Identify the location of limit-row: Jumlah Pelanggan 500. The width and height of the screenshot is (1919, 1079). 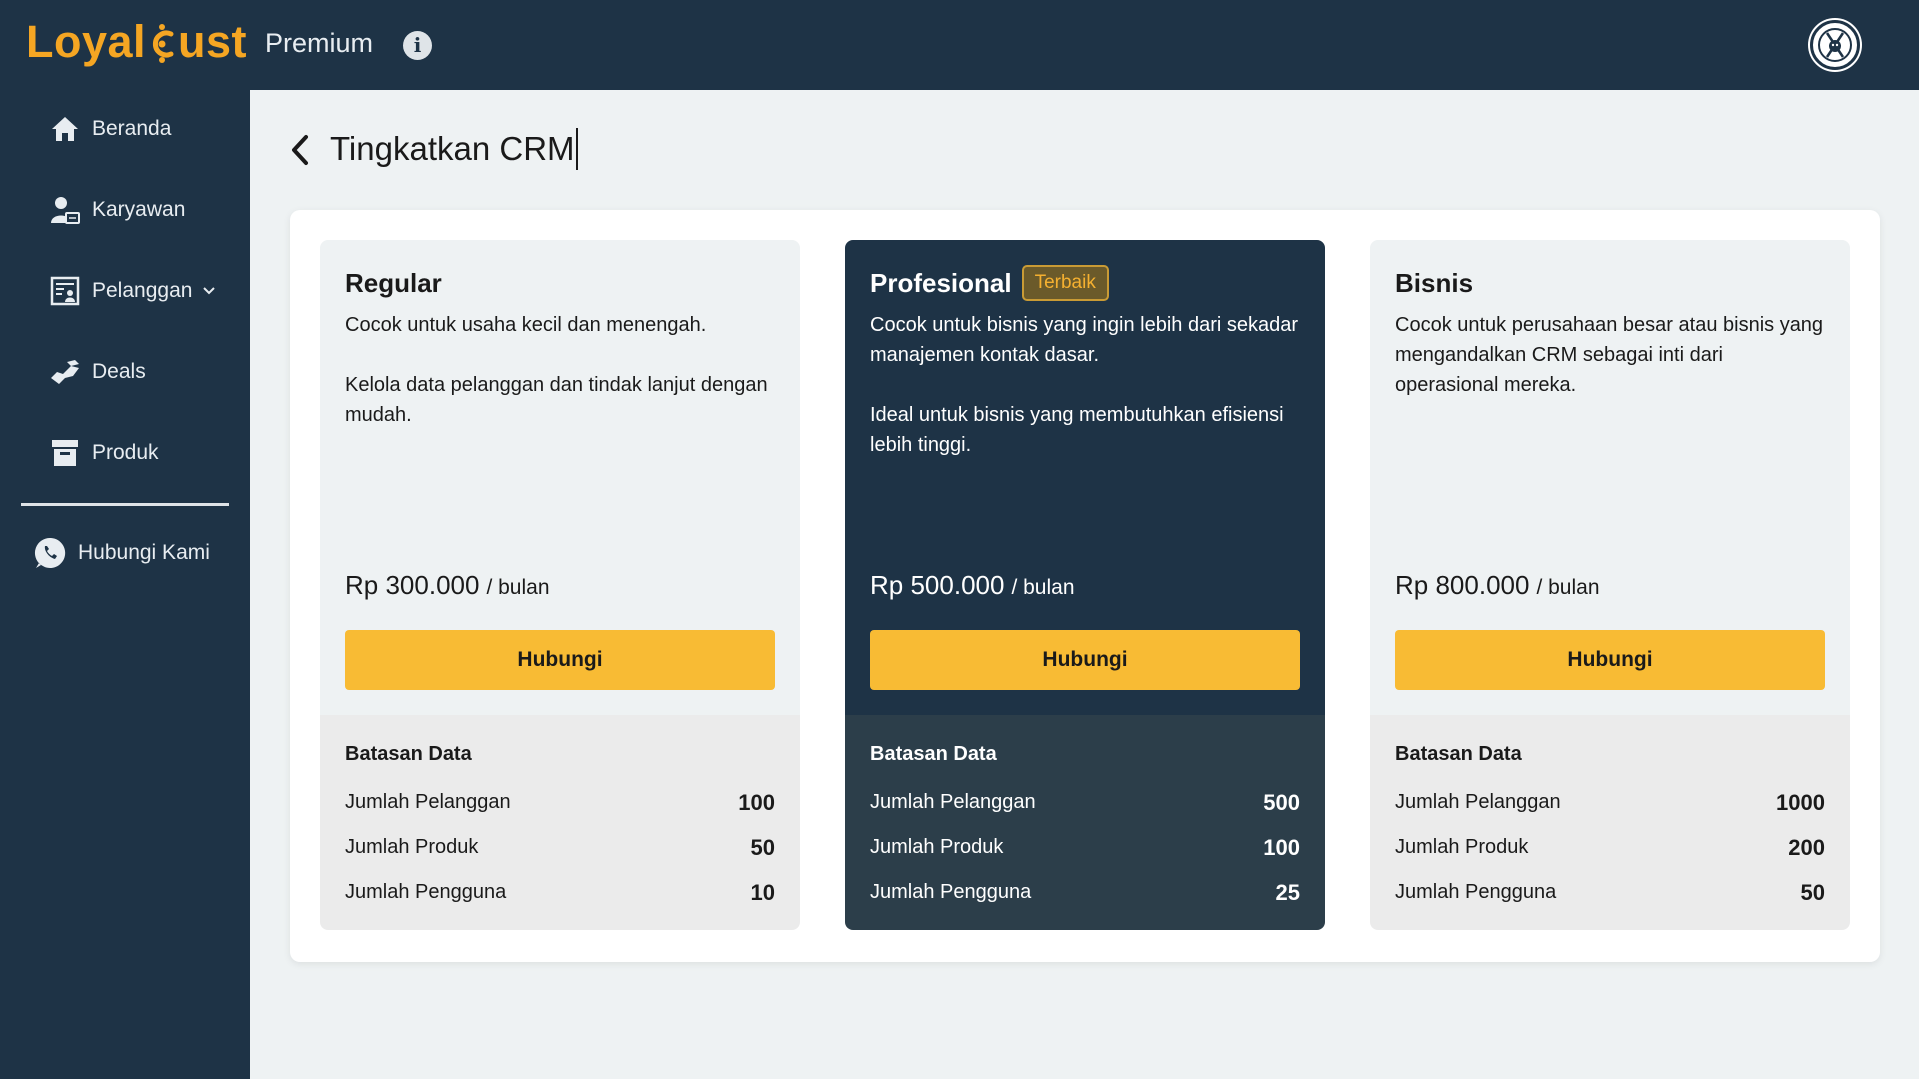
(1085, 802).